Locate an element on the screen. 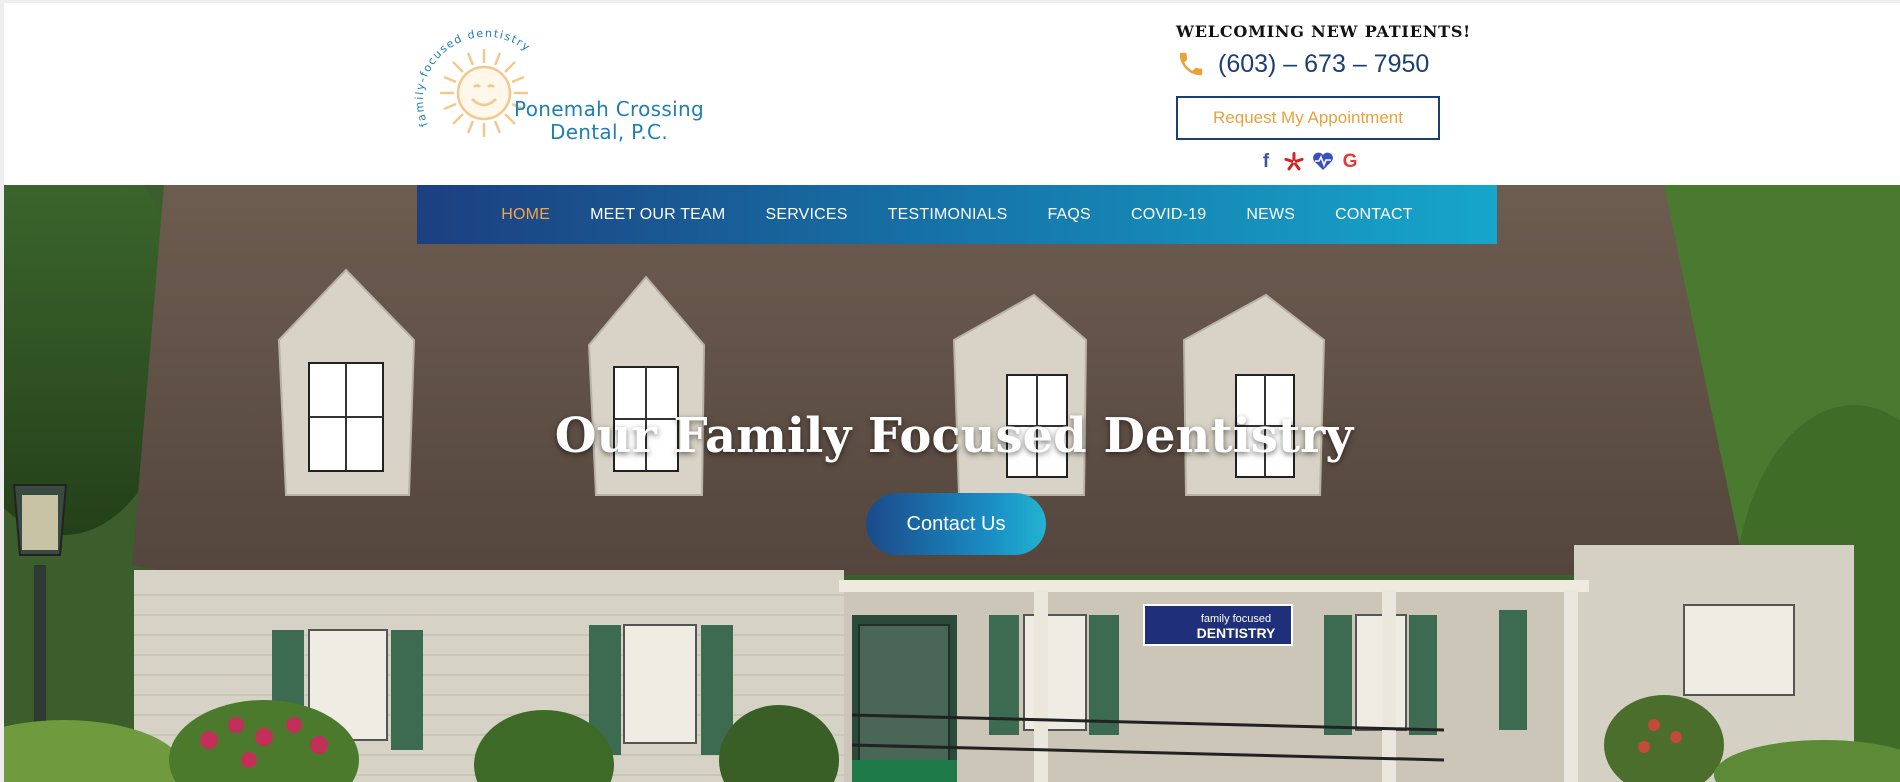 The height and width of the screenshot is (782, 1900). yelp-icon is located at coordinates (1294, 162).